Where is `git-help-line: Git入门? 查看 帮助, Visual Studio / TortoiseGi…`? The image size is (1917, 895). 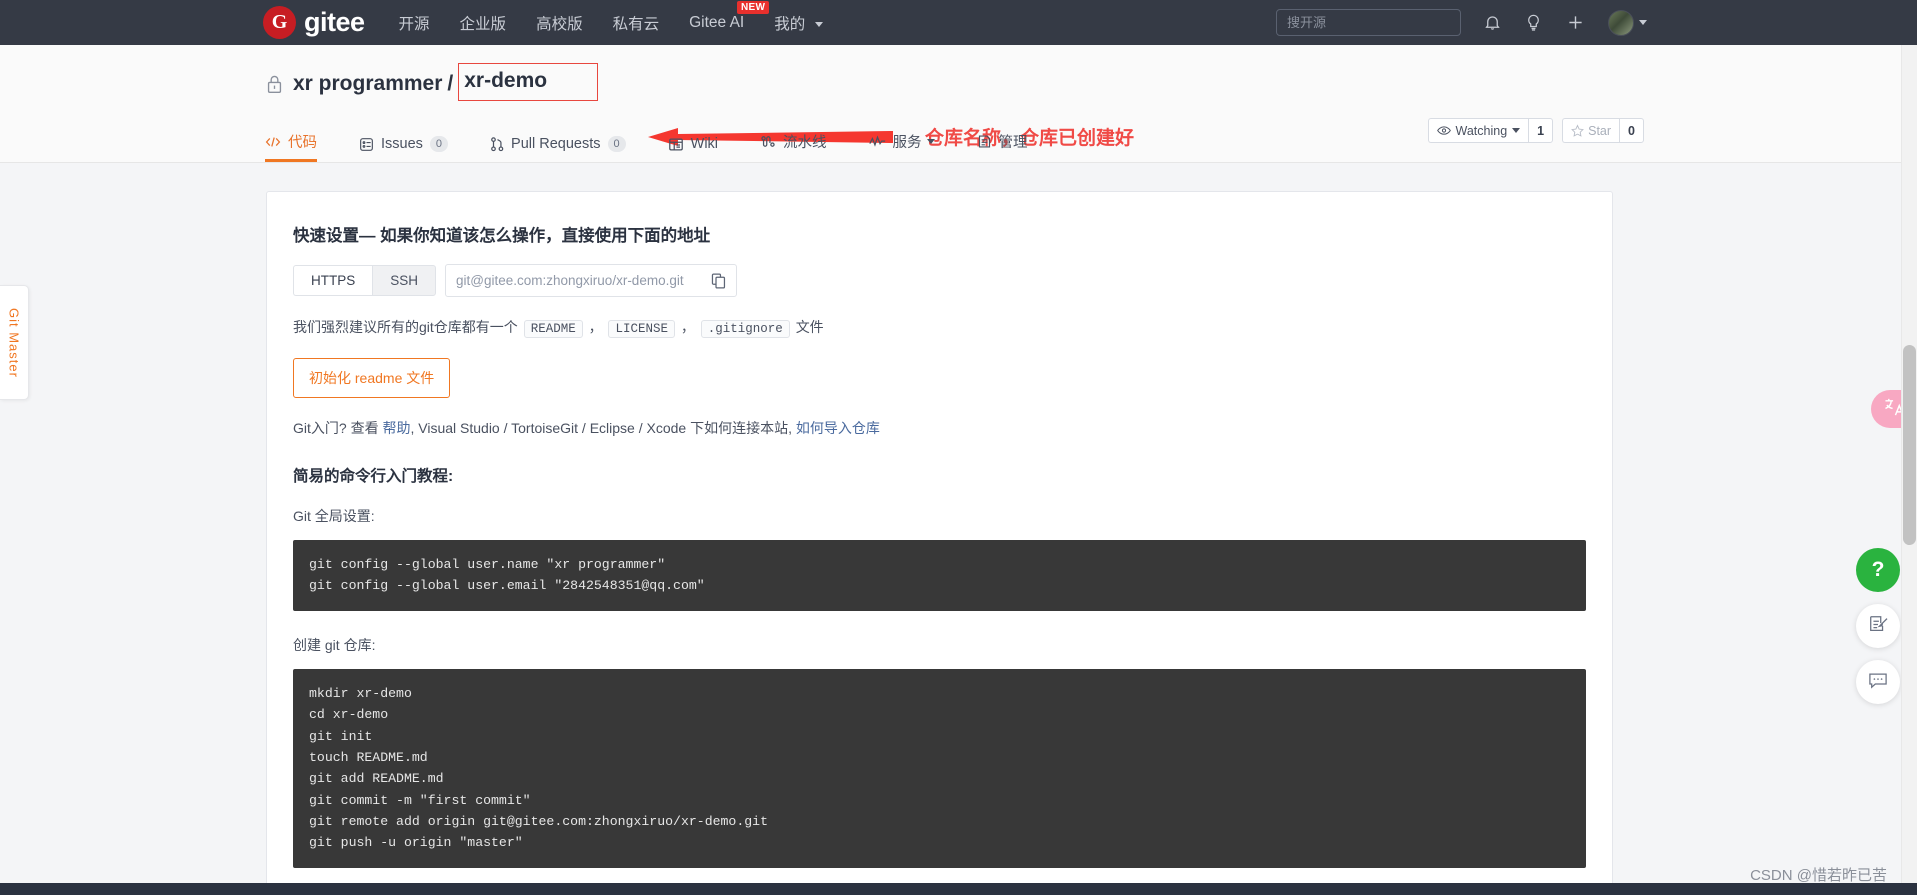
git-help-line: Git入门? 查看 帮助, Visual Studio / TortoiseGi… is located at coordinates (939, 428).